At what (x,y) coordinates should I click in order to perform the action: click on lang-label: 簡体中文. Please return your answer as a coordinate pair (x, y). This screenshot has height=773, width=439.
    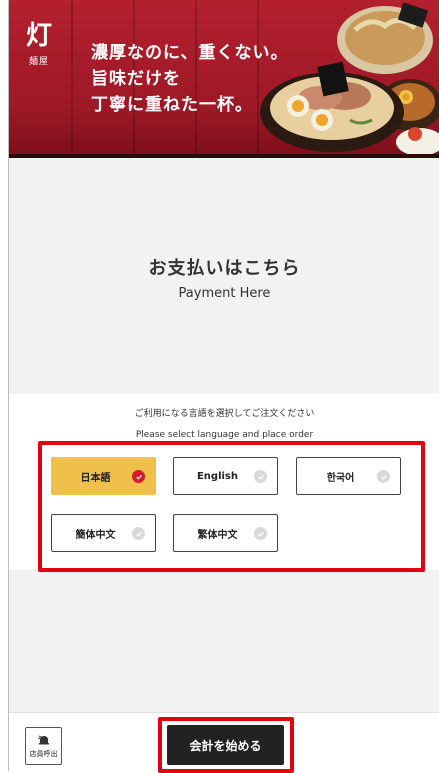
    Looking at the image, I should click on (95, 535).